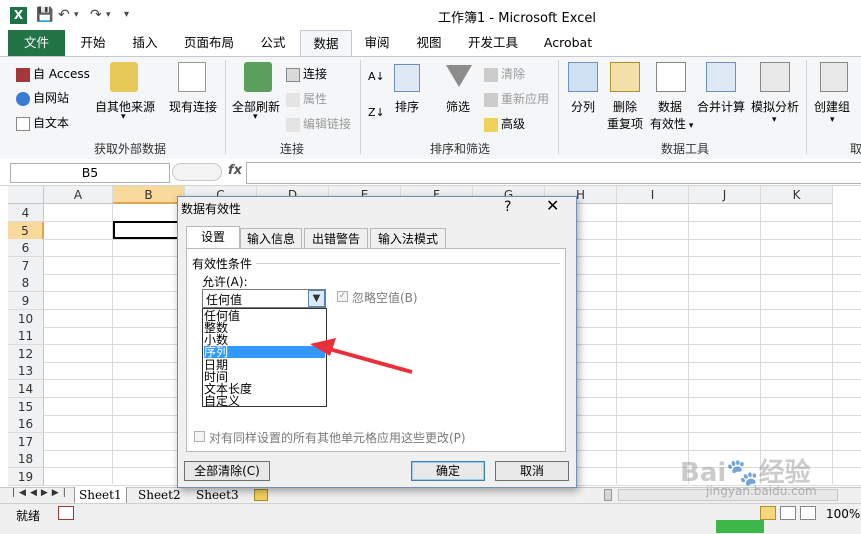  What do you see at coordinates (367, 359) in the screenshot?
I see `arrow-shaft` at bounding box center [367, 359].